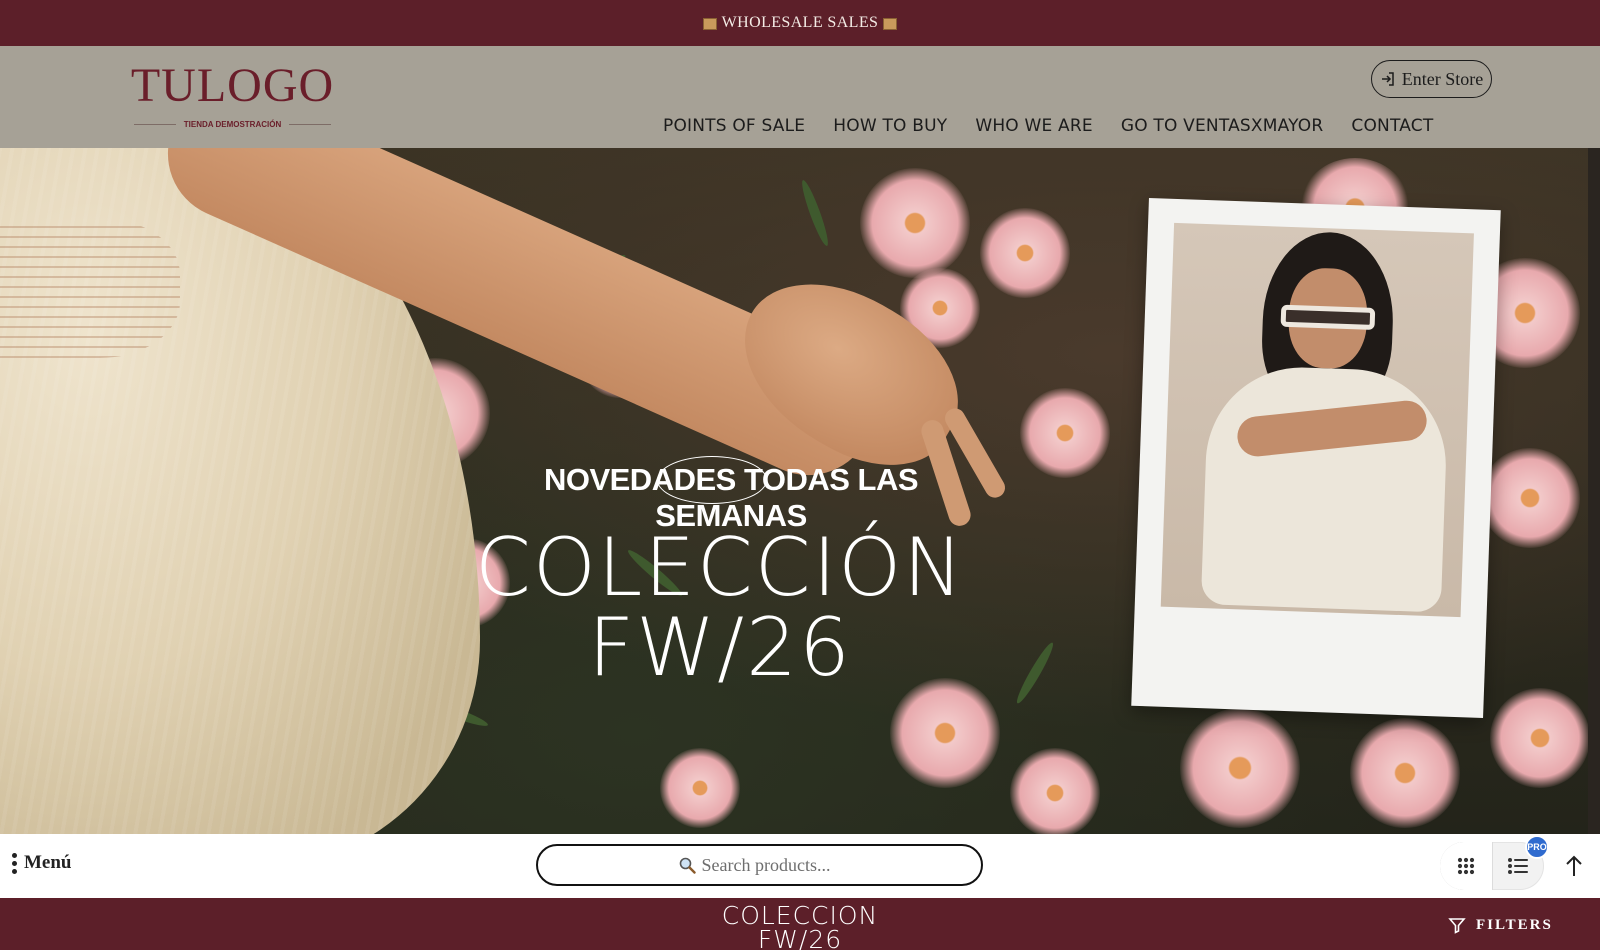  What do you see at coordinates (1457, 926) in the screenshot?
I see `filter-icon` at bounding box center [1457, 926].